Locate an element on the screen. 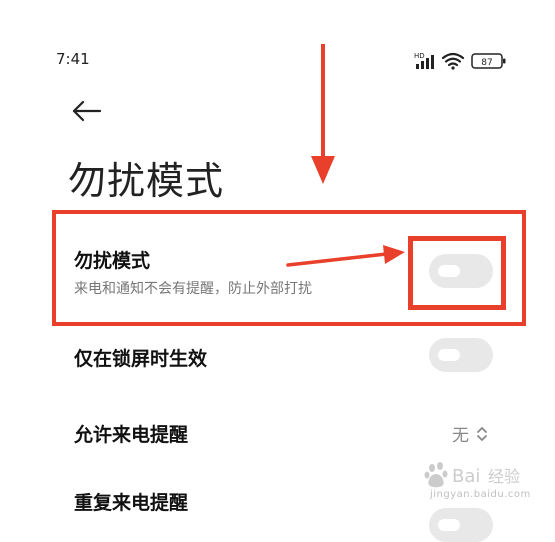 The height and width of the screenshot is (542, 555). svg-text: 经验 is located at coordinates (504, 476).